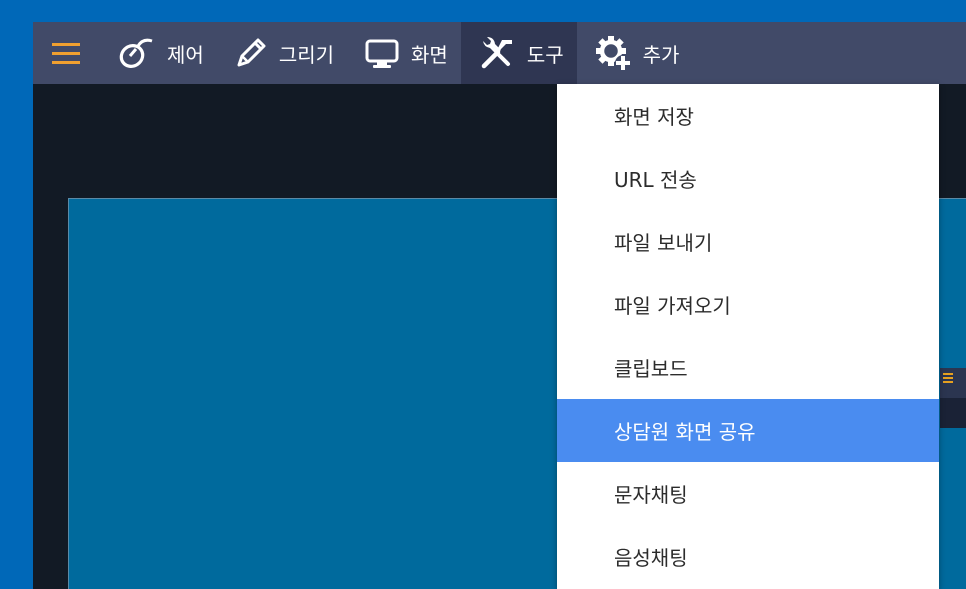 The height and width of the screenshot is (589, 966). Describe the element at coordinates (748, 556) in the screenshot. I see `menu-item-voice-chat: 음성채팅` at that location.